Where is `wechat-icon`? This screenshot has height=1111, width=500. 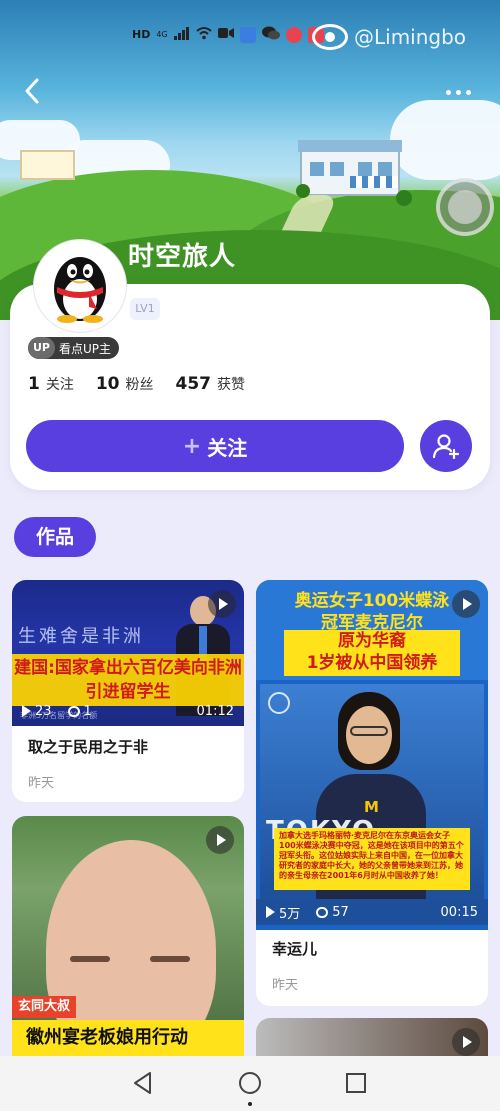 wechat-icon is located at coordinates (270, 34).